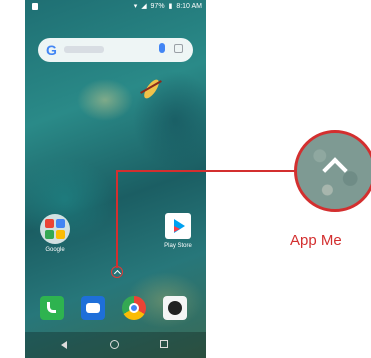 Image resolution: width=371 pixels, height=358 pixels. Describe the element at coordinates (84, 49) in the screenshot. I see `search-placeholder` at that location.